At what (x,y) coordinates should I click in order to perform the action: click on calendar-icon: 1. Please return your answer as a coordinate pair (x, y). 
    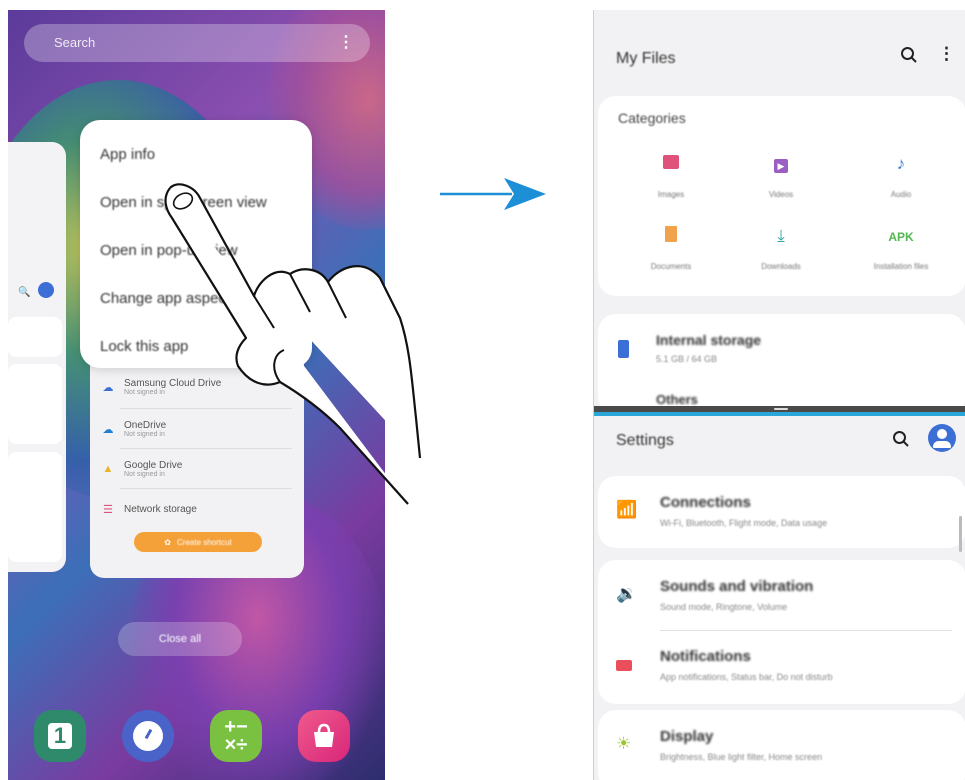
    Looking at the image, I should click on (60, 736).